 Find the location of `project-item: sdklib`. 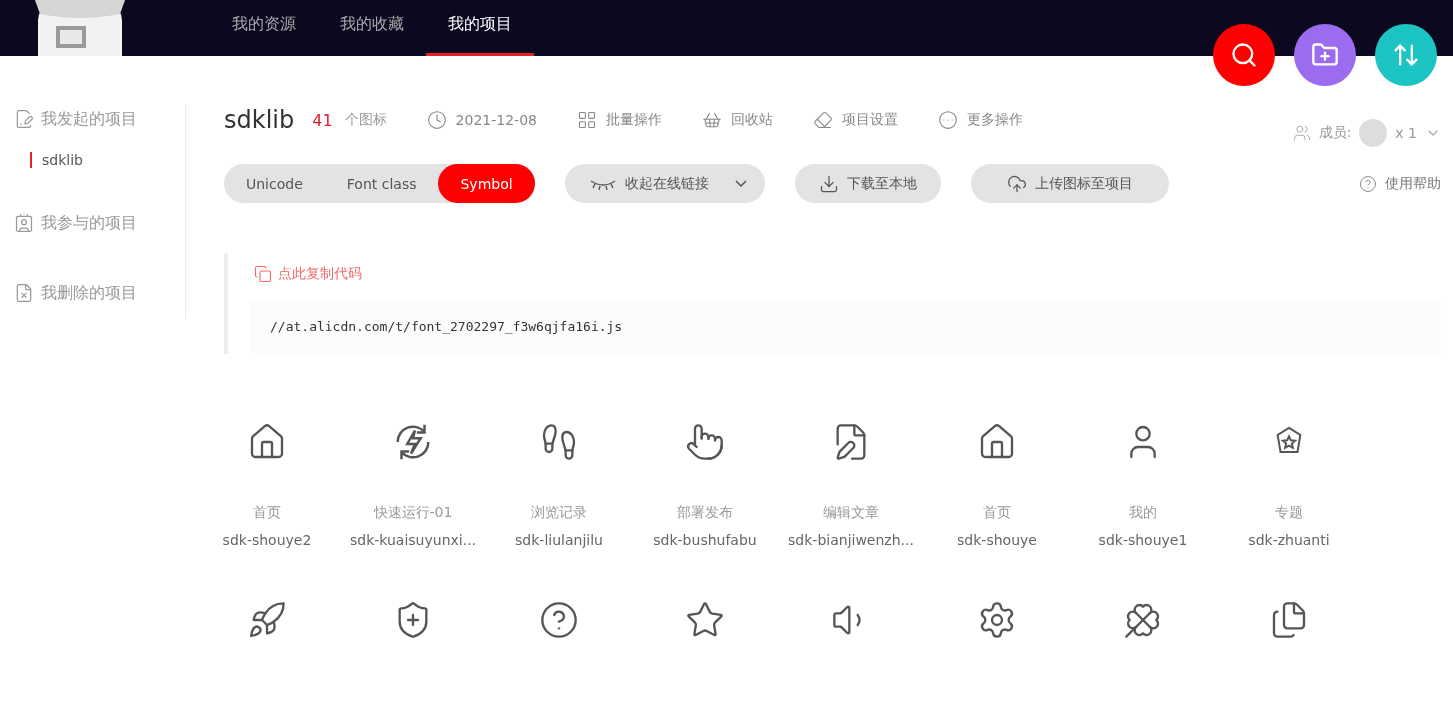

project-item: sdklib is located at coordinates (107, 160).